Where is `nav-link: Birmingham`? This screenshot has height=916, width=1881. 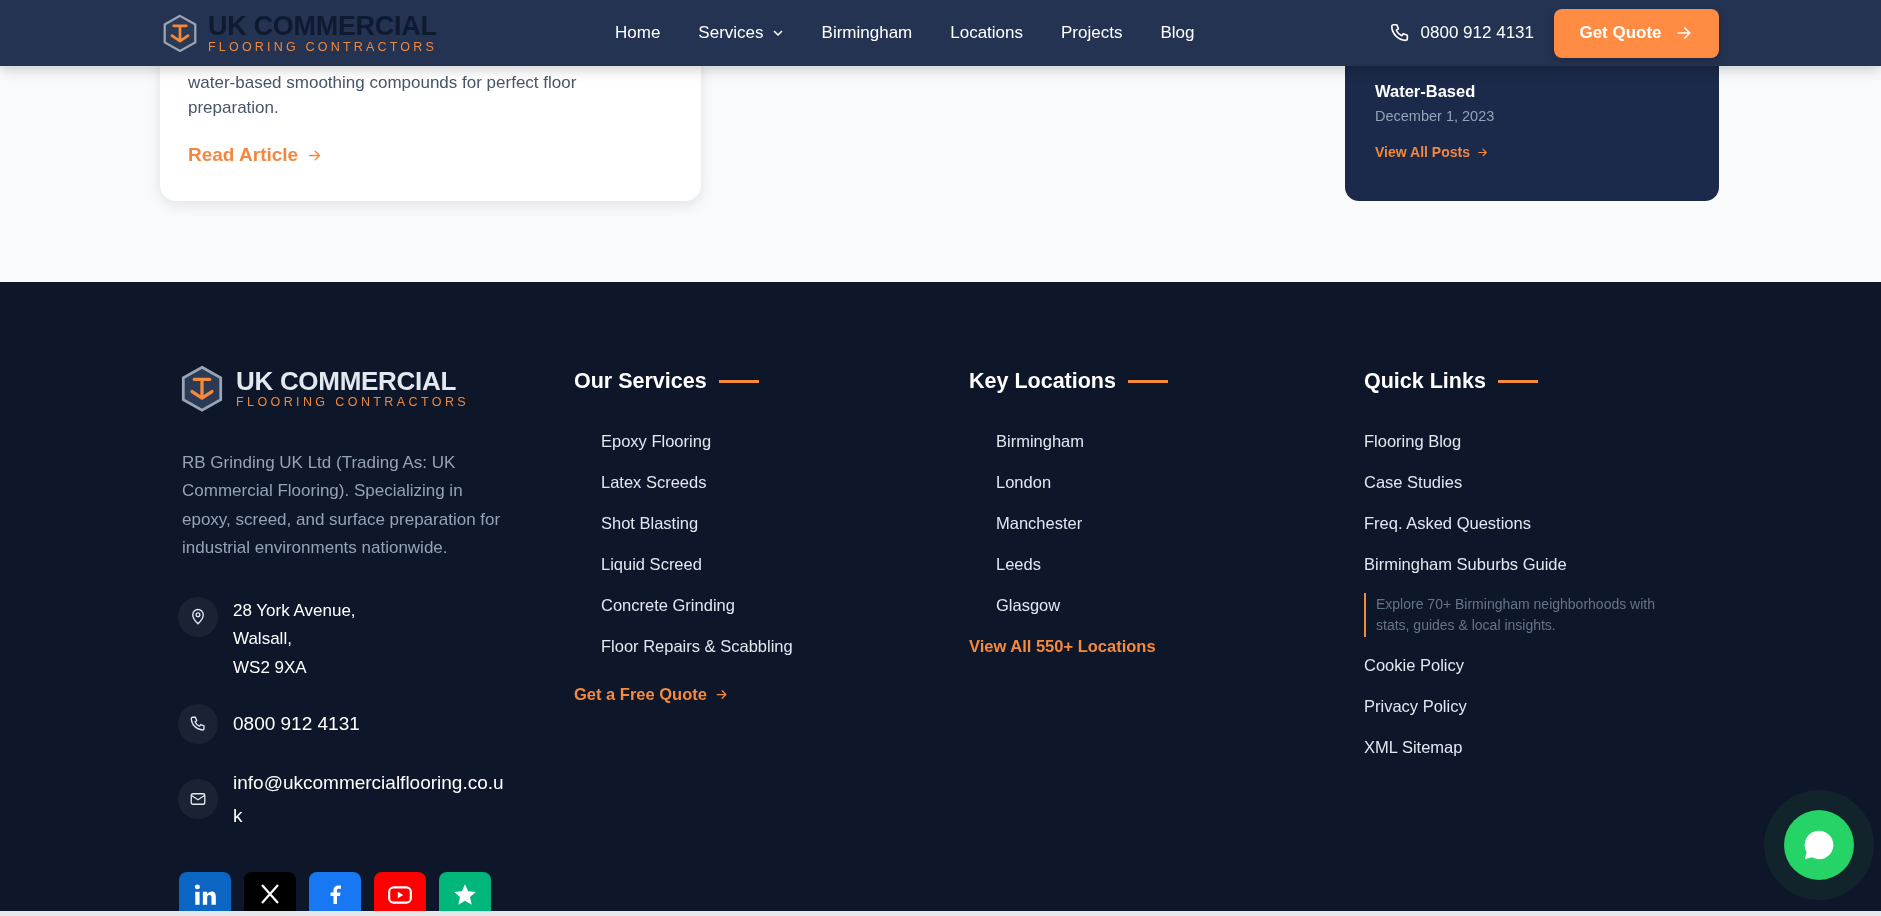
nav-link: Birmingham is located at coordinates (867, 33).